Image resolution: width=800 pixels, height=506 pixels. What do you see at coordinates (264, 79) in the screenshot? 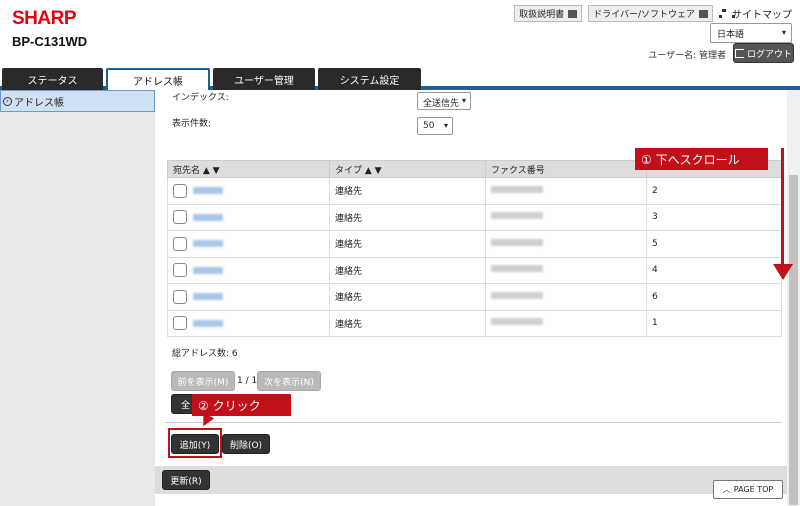
I see `tab-user-management: ユーザー管理` at bounding box center [264, 79].